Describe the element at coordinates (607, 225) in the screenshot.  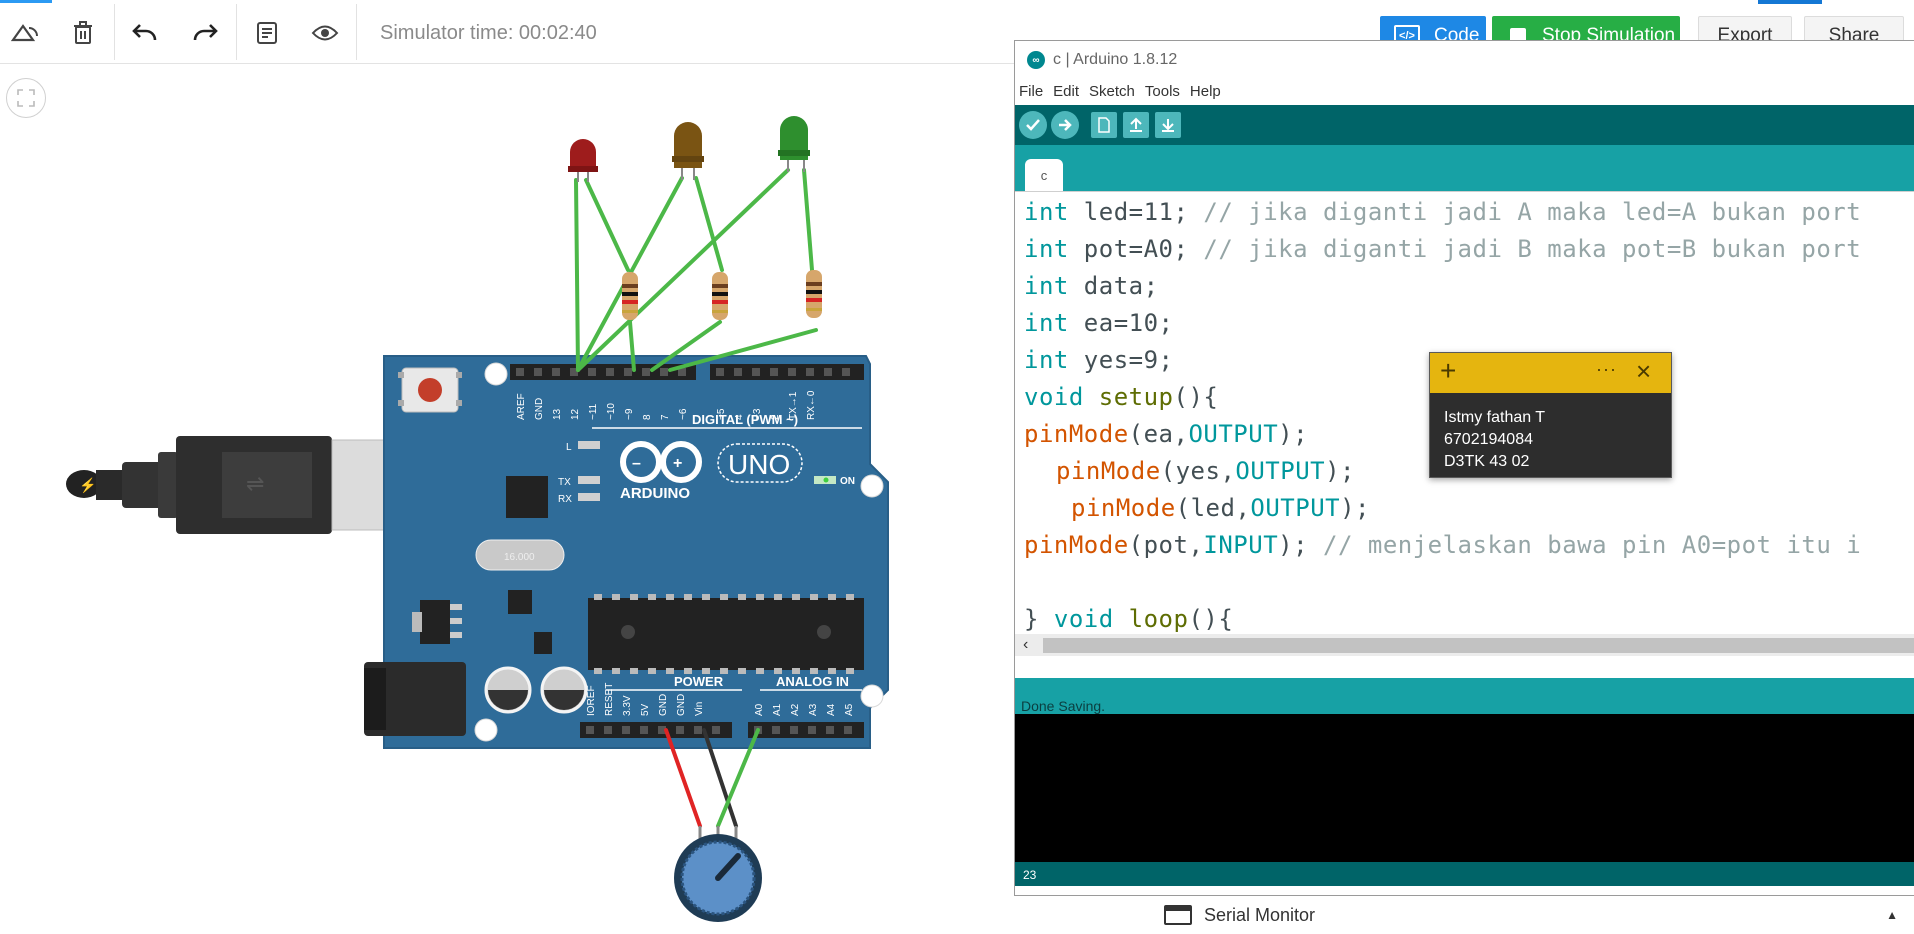
I see `wire-red-led-resistor` at that location.